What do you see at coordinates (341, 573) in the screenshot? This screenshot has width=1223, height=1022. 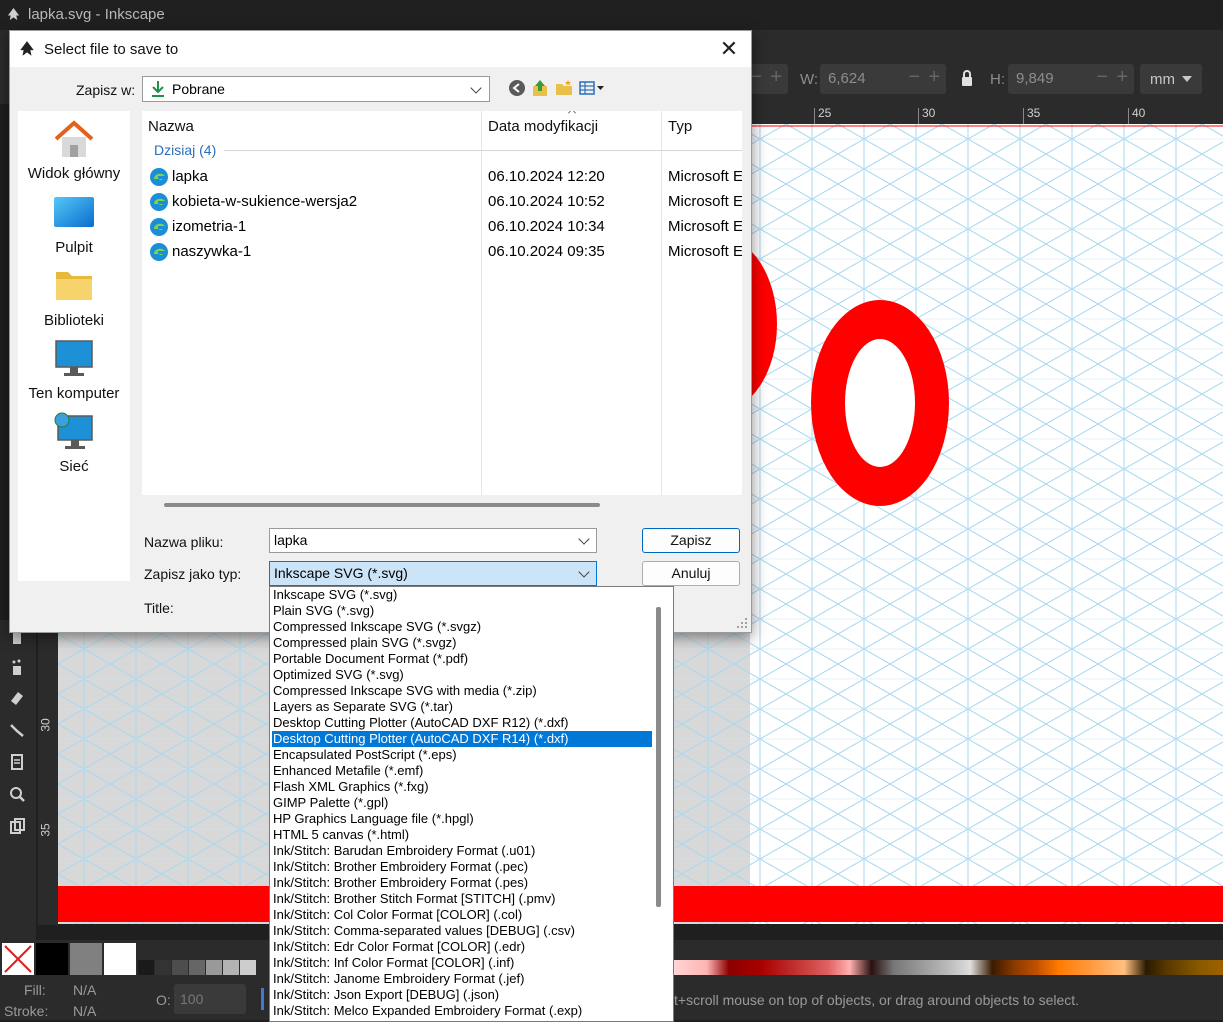 I see `save-as-type-value: Inkscape SVG (*.svg)` at bounding box center [341, 573].